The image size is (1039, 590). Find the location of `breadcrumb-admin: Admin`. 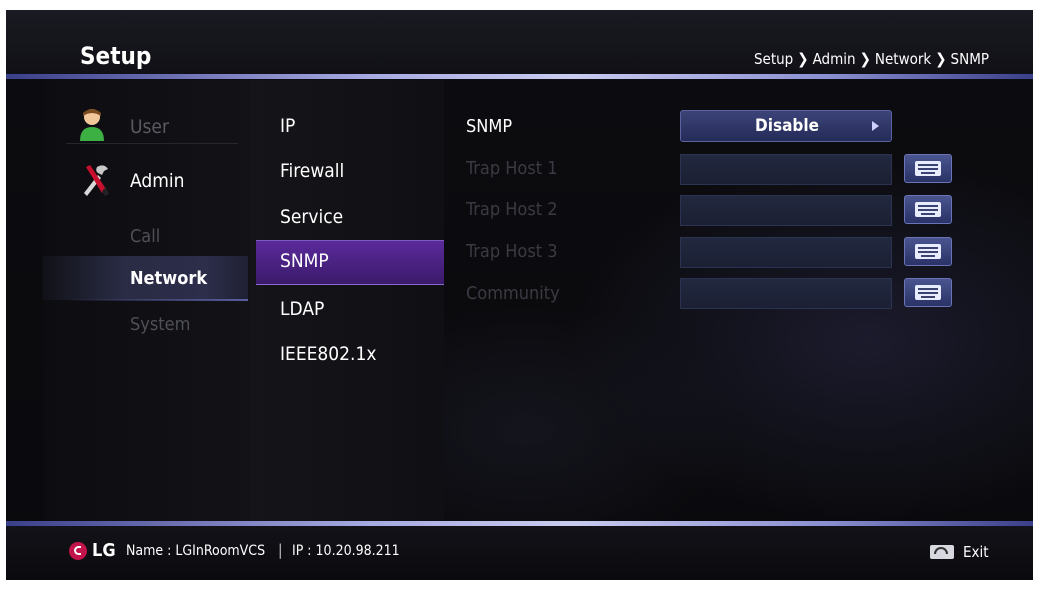

breadcrumb-admin: Admin is located at coordinates (834, 59).